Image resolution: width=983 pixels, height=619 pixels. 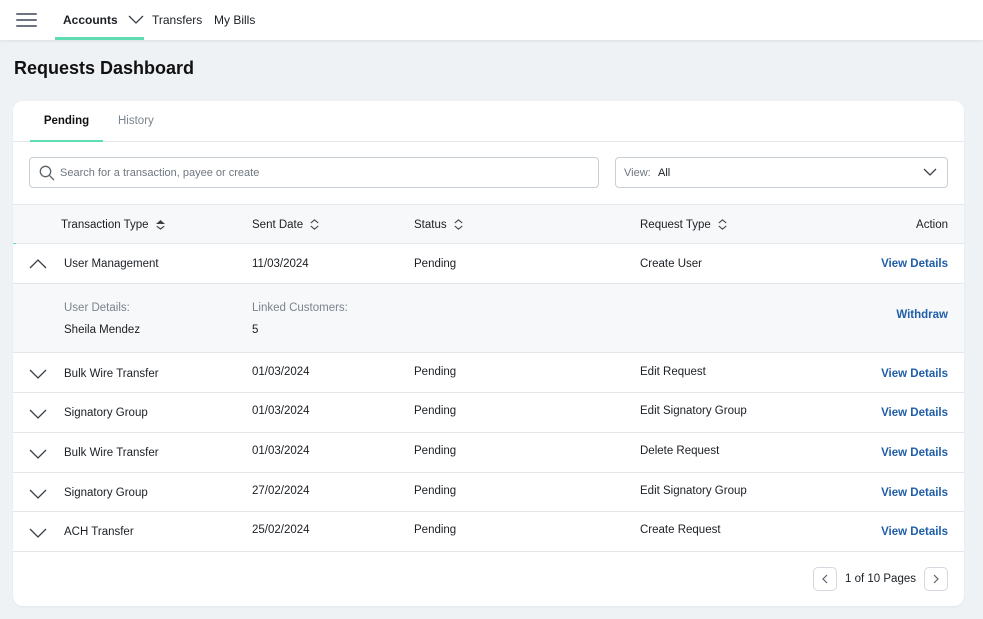 I want to click on search-icon, so click(x=47, y=173).